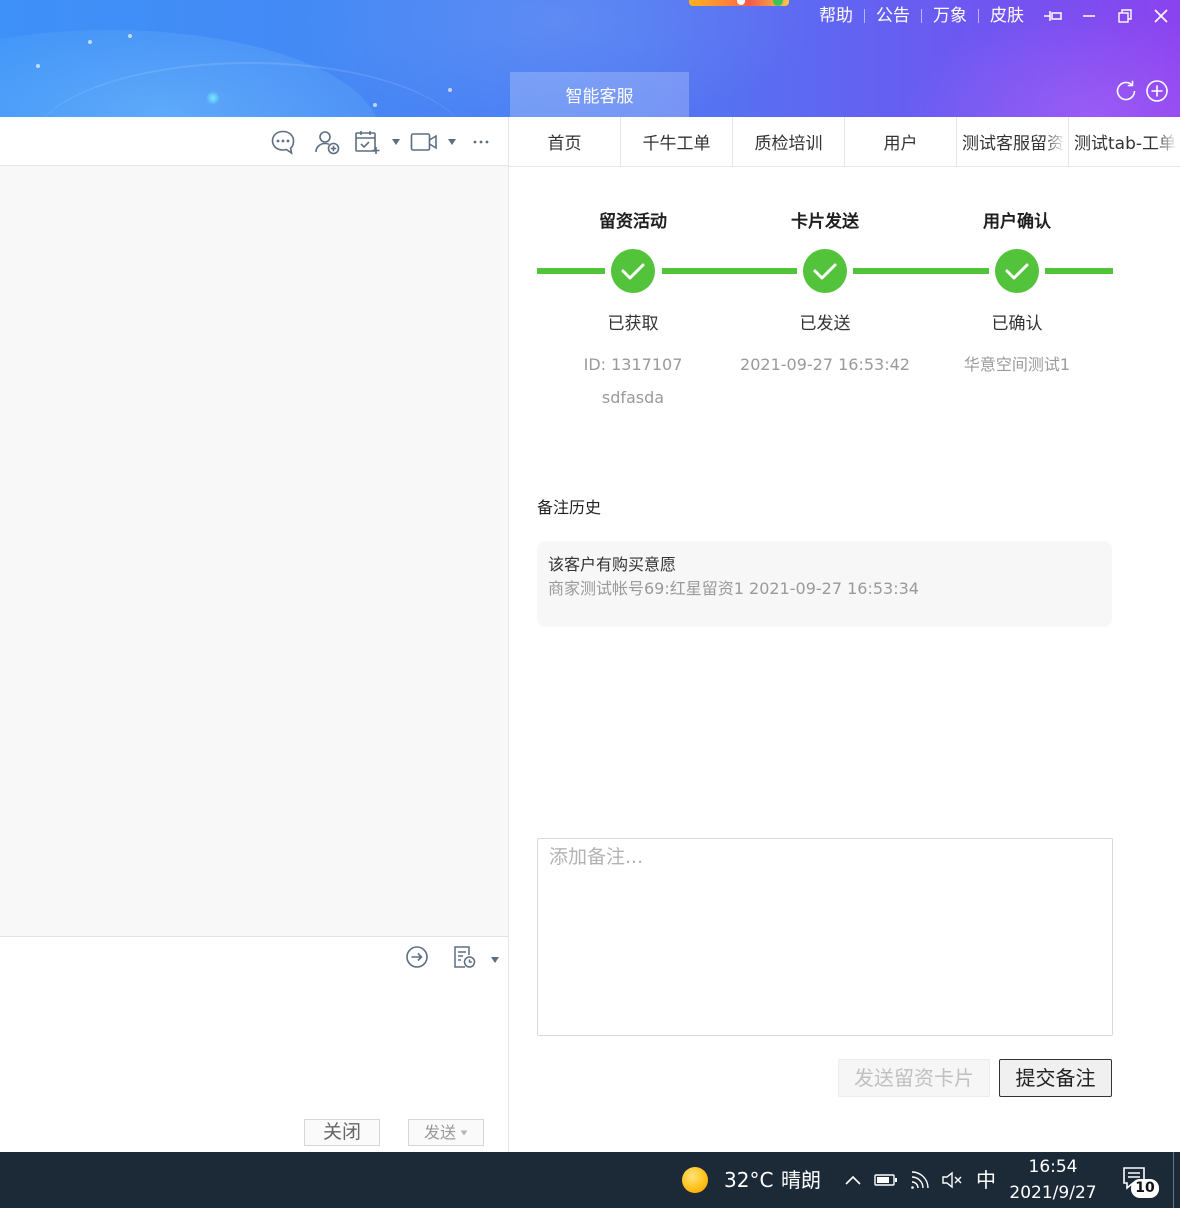  What do you see at coordinates (950, 16) in the screenshot?
I see `wanxiang-link: 万象` at bounding box center [950, 16].